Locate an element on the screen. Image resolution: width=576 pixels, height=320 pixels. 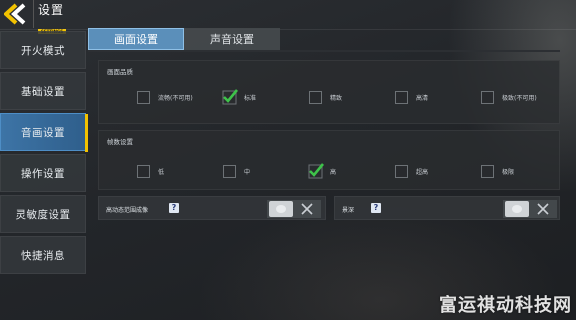
quality-option-hd: 高清 is located at coordinates (411, 97).